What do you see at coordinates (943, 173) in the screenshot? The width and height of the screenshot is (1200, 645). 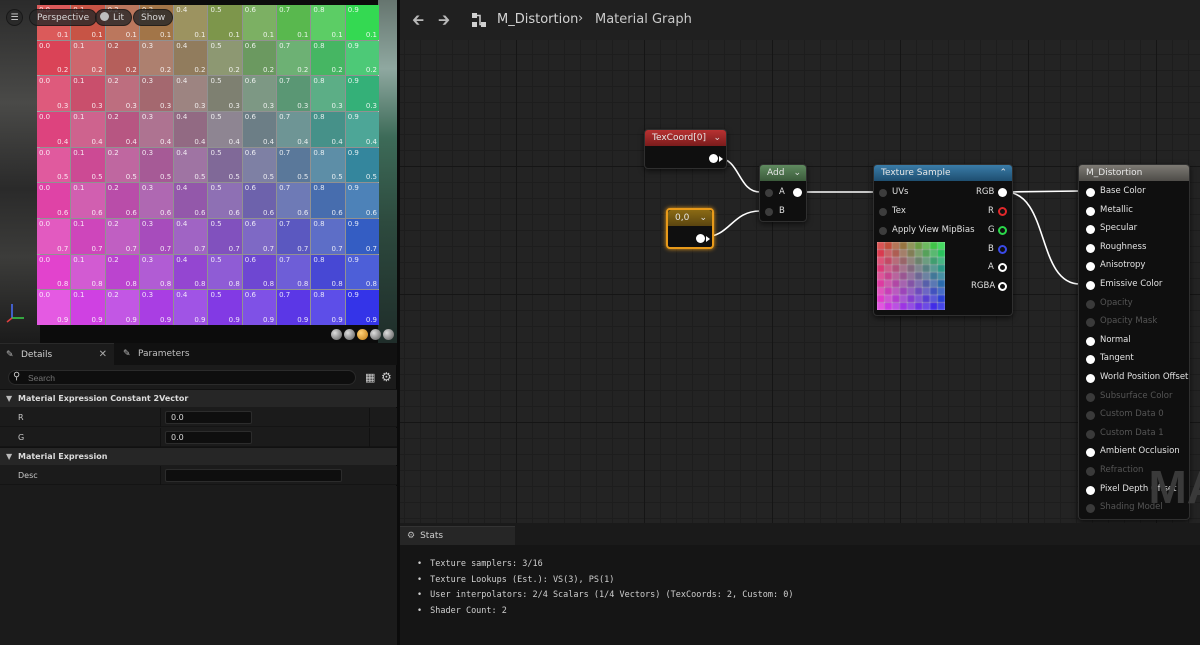 I see `node-header: Texture Sample ⌃` at bounding box center [943, 173].